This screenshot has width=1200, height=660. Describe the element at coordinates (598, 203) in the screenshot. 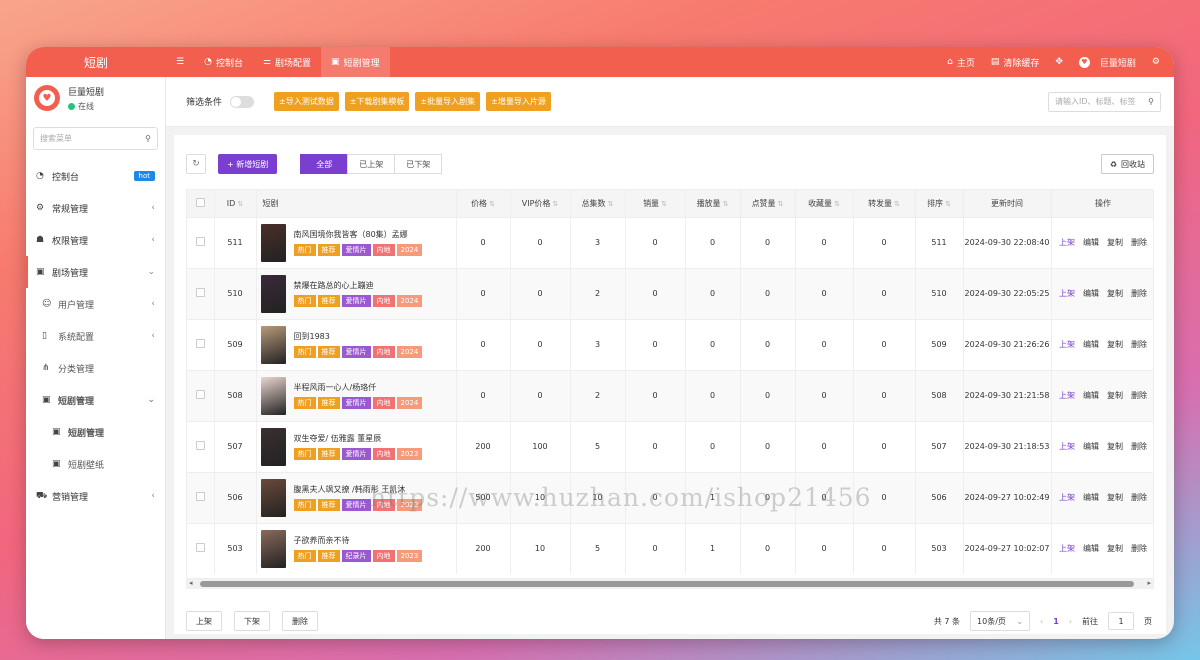

I see `col-total-episodes: 总集数 ⇅` at that location.